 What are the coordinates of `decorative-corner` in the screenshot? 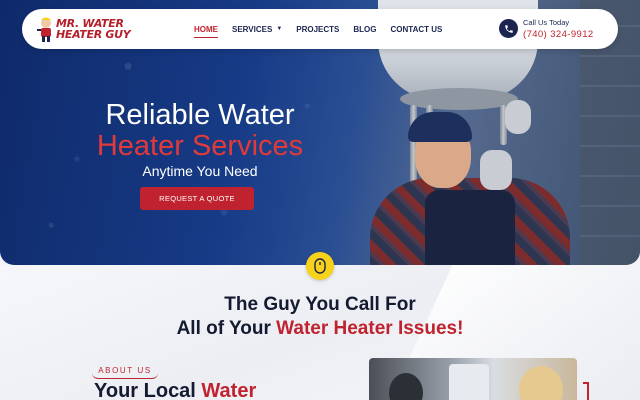 It's located at (586, 391).